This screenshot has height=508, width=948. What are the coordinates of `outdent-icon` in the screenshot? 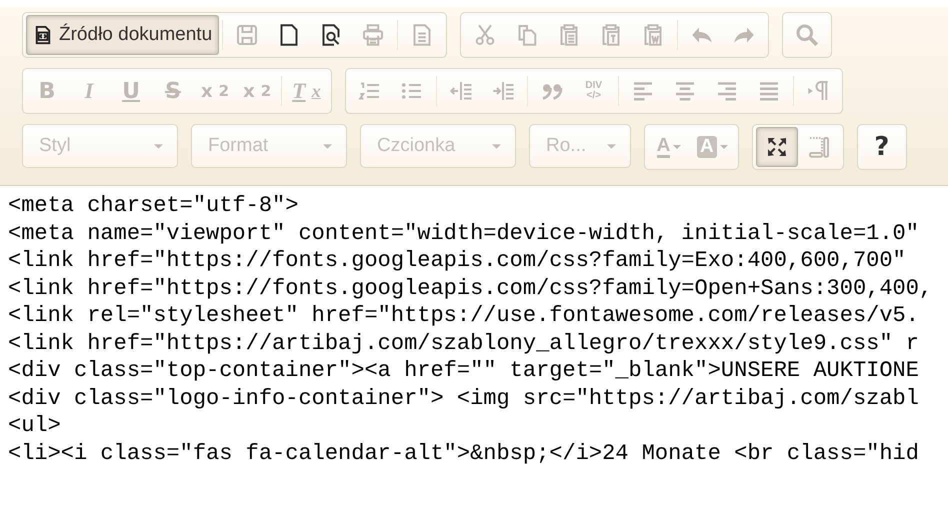 It's located at (460, 91).